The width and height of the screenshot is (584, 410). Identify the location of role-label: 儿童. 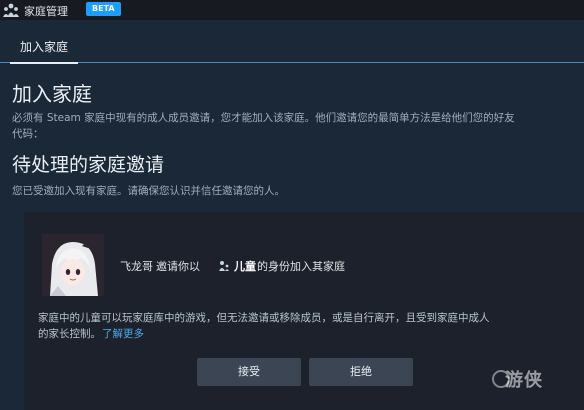
(245, 266).